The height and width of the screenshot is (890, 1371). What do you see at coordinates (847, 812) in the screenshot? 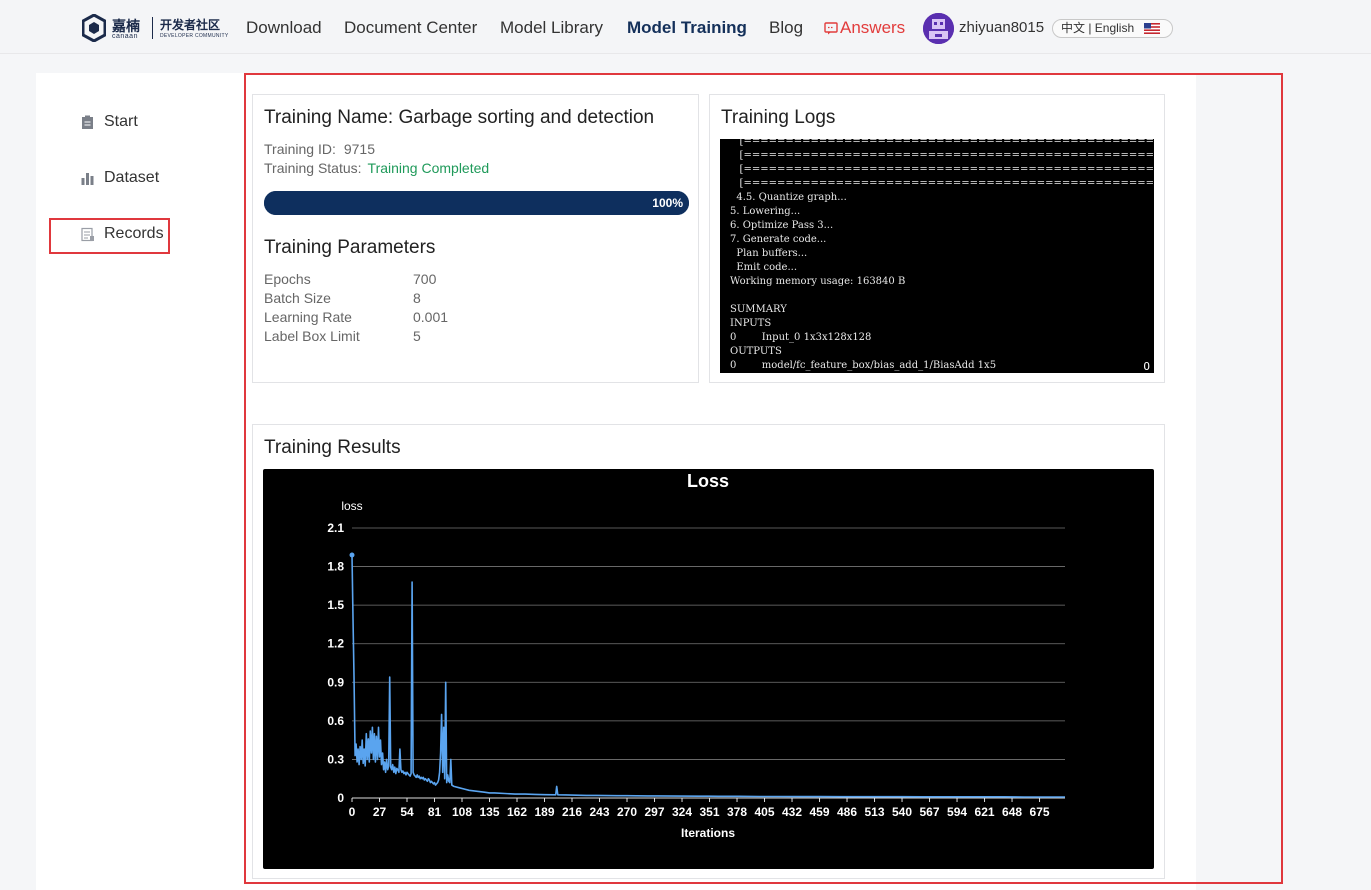
I see `x-tick-label: 486` at bounding box center [847, 812].